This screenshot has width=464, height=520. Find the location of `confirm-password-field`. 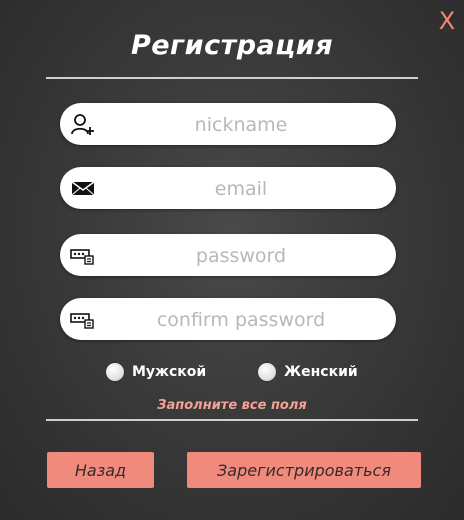

confirm-password-field is located at coordinates (228, 320).